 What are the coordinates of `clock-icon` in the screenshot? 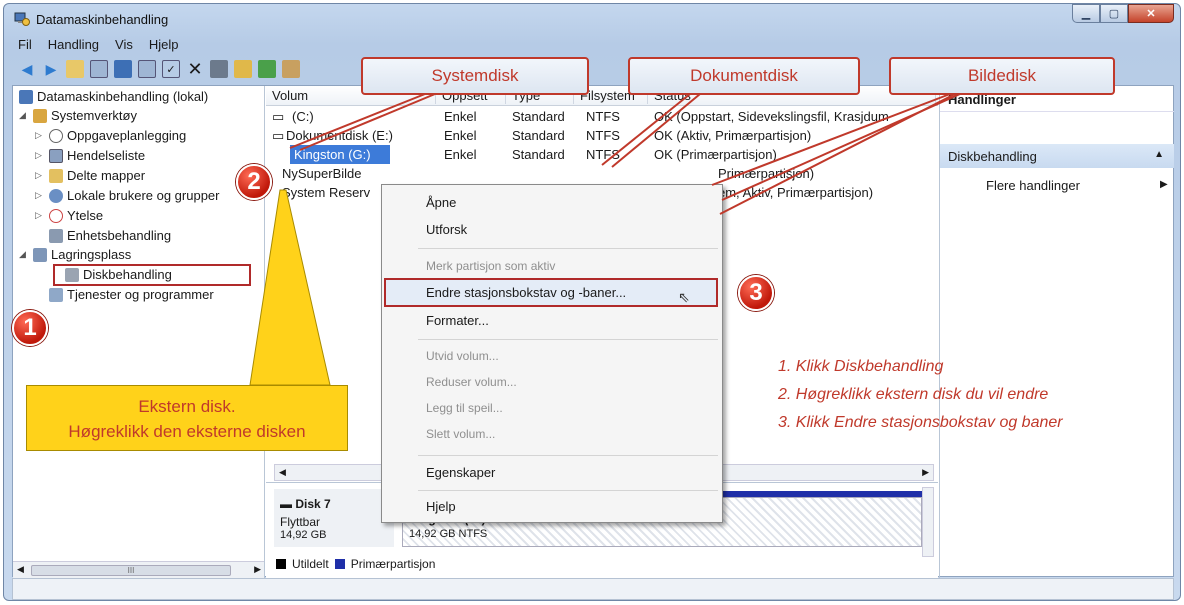 It's located at (56, 135).